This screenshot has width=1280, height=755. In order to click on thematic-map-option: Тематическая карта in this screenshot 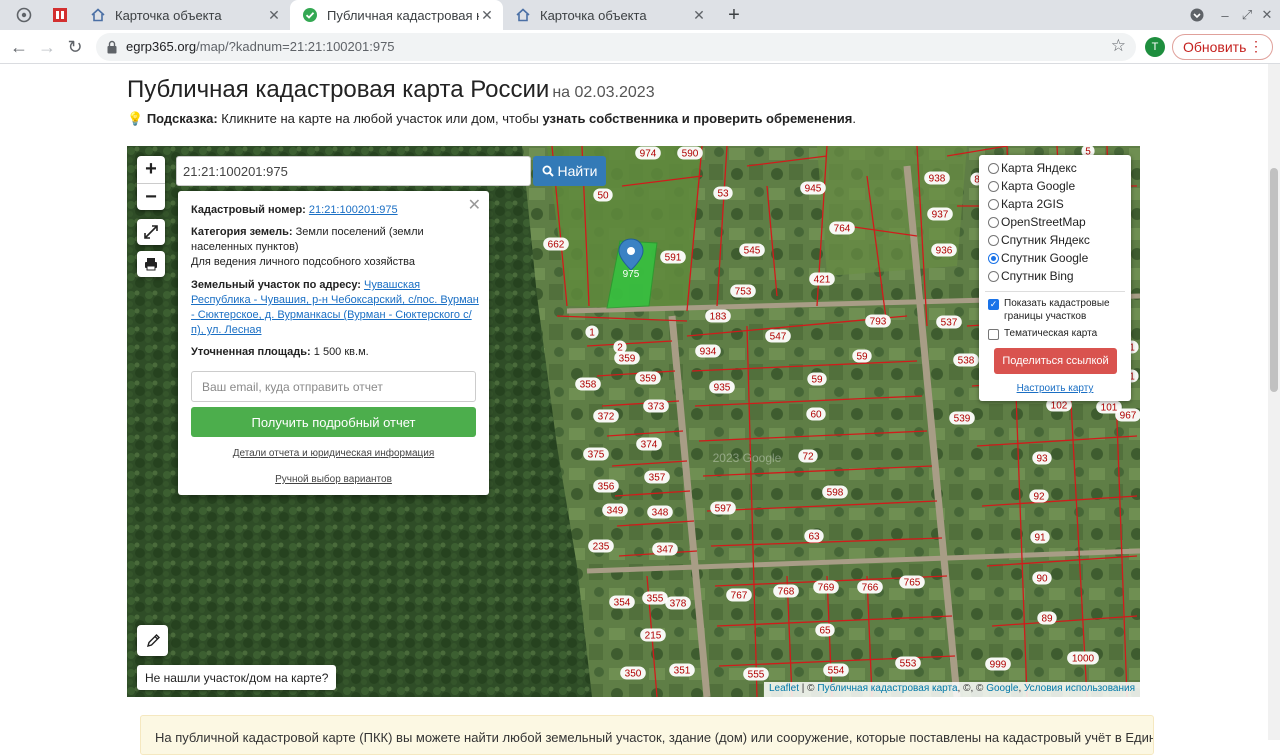, I will do `click(1057, 333)`.